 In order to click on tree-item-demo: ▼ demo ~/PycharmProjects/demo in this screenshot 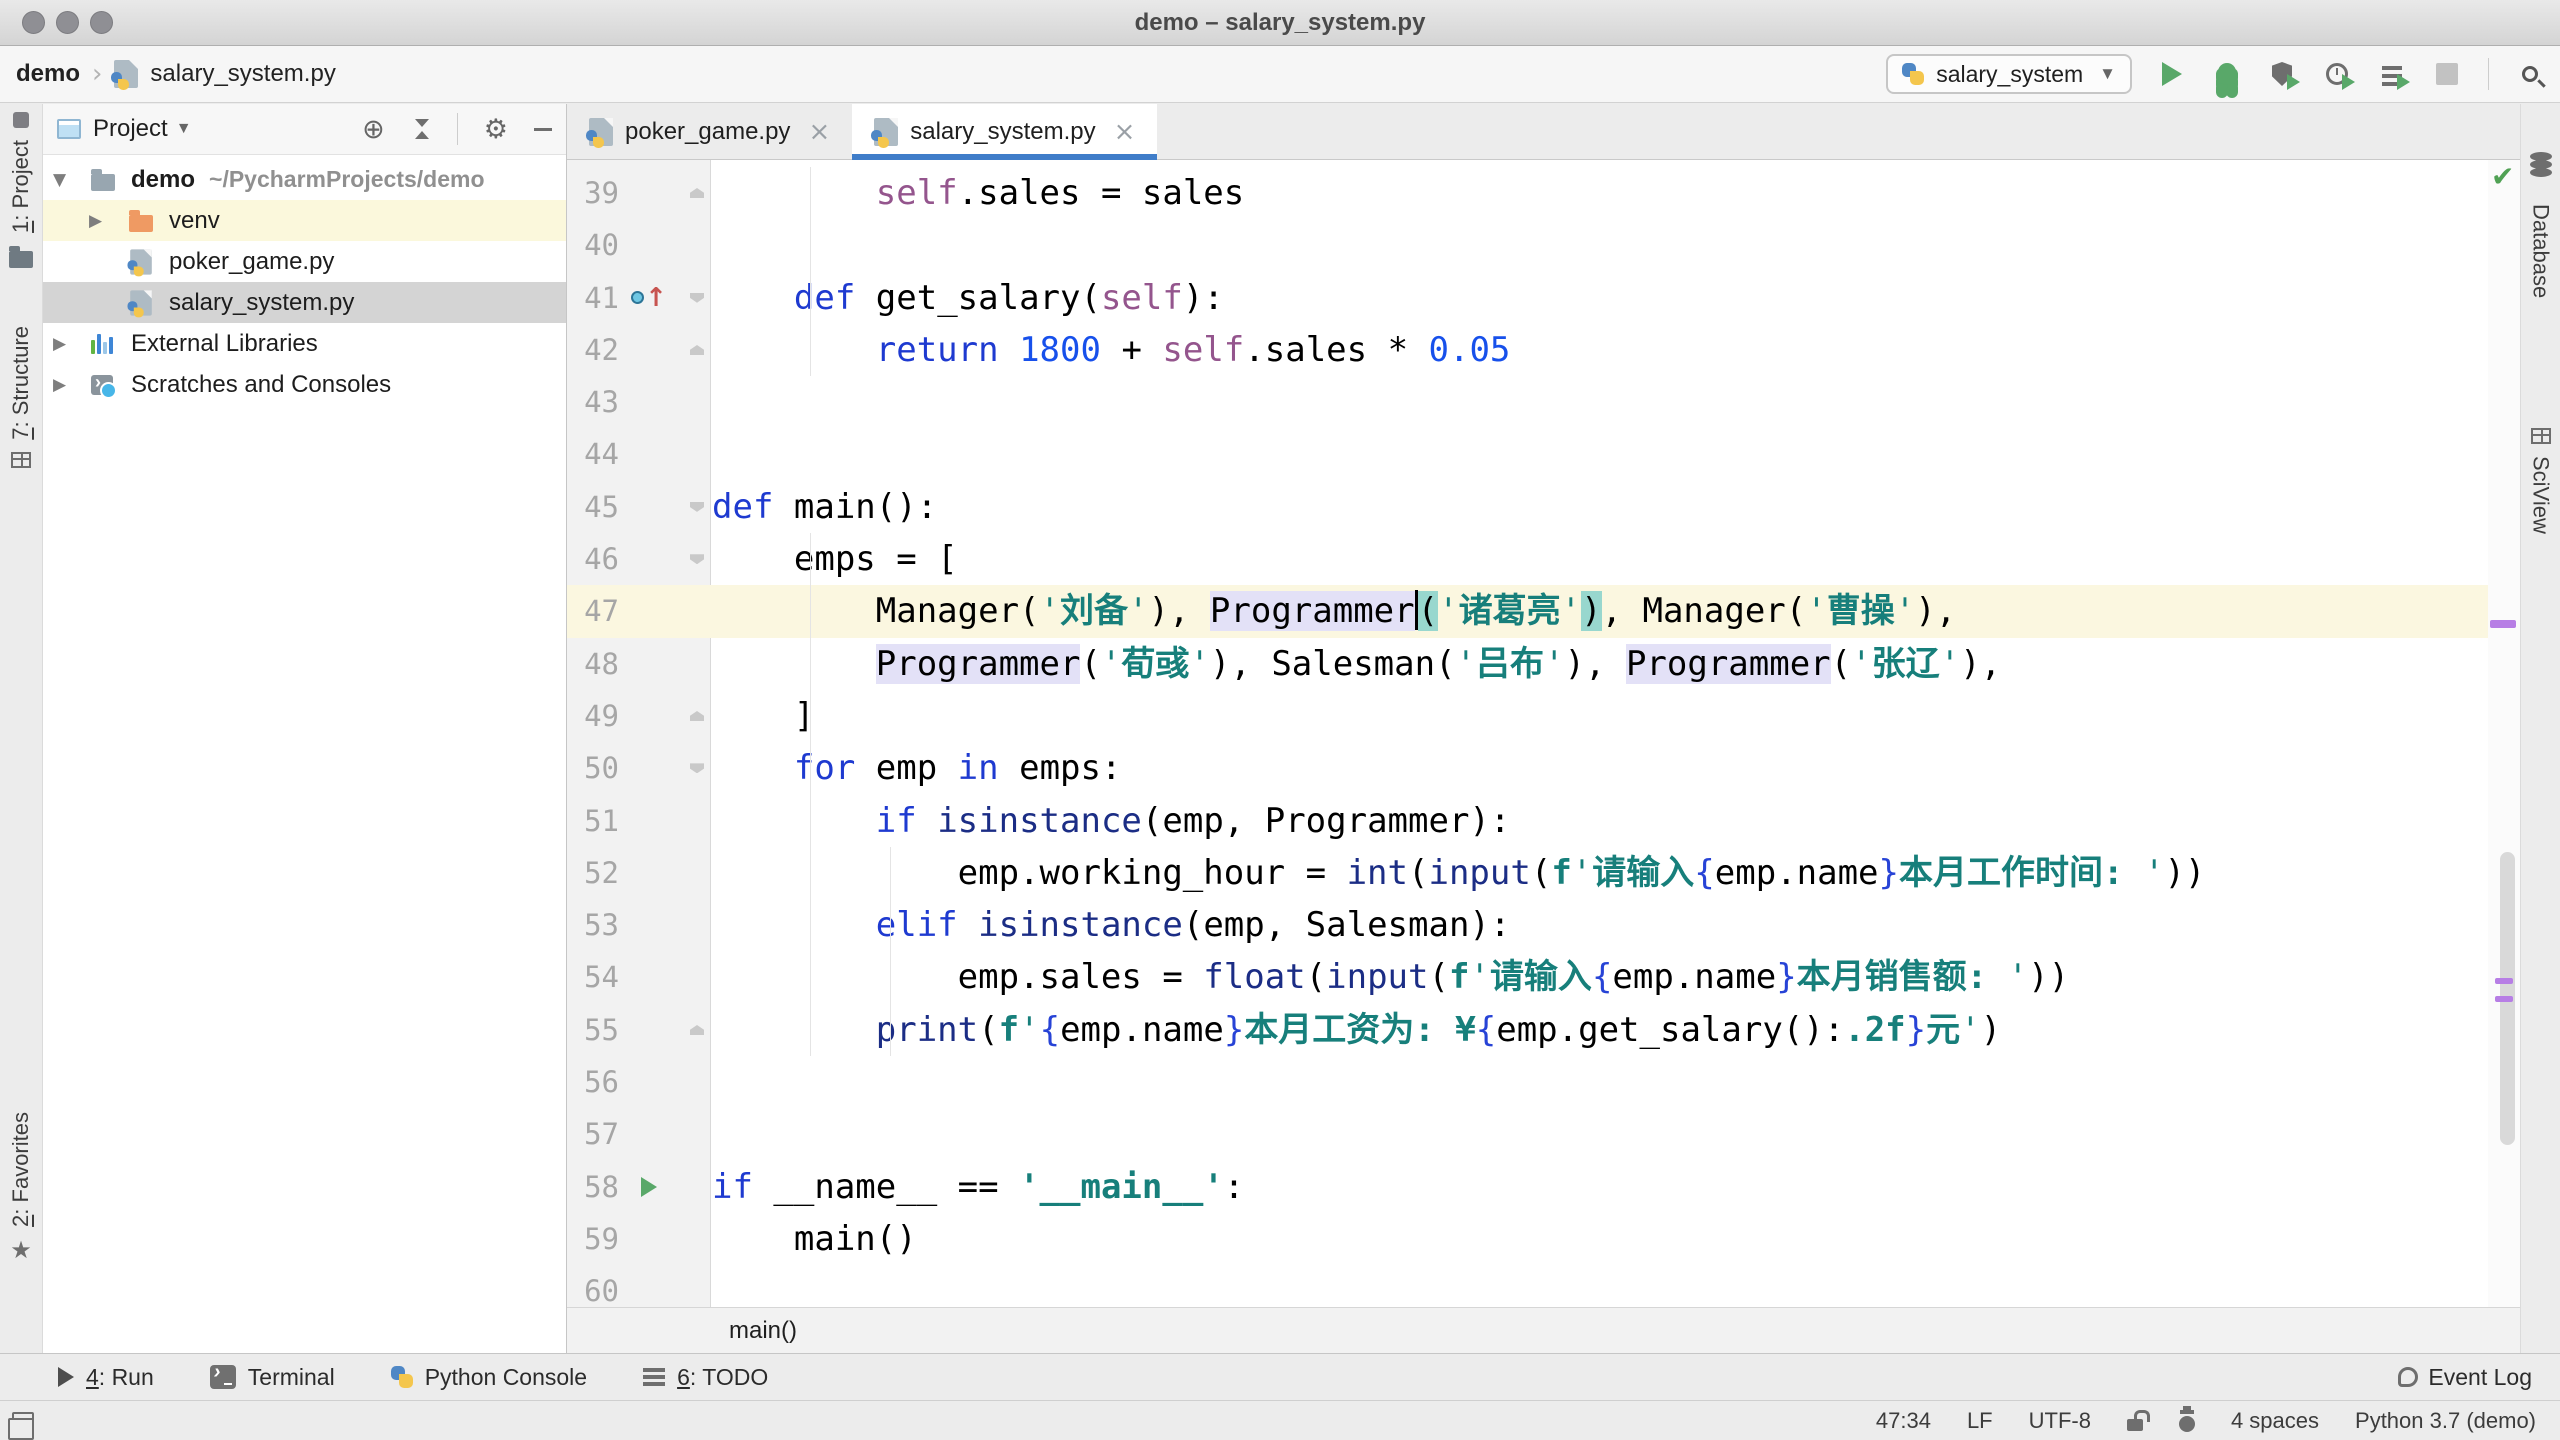, I will do `click(304, 179)`.